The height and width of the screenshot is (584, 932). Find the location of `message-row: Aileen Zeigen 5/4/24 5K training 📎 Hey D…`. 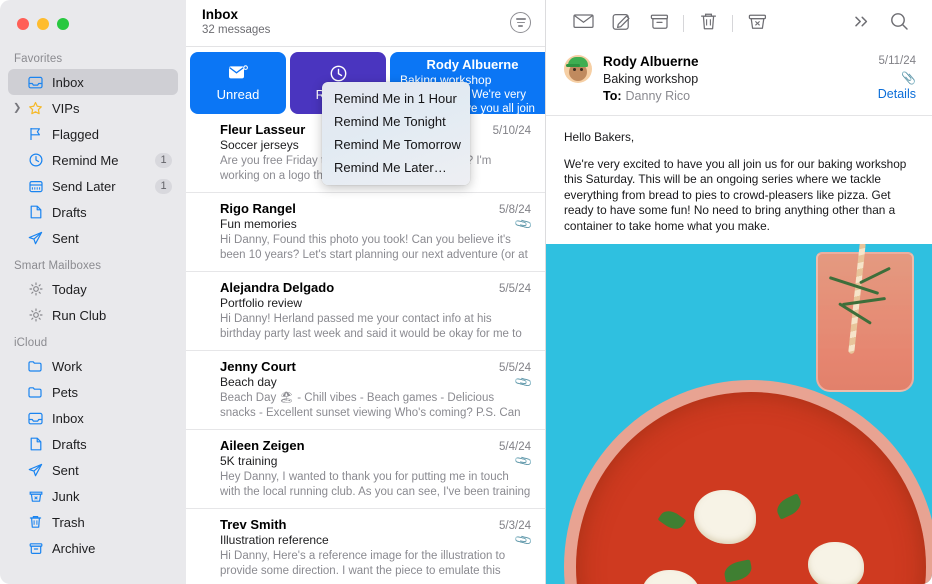

message-row: Aileen Zeigen 5/4/24 5K training 📎 Hey D… is located at coordinates (365, 469).